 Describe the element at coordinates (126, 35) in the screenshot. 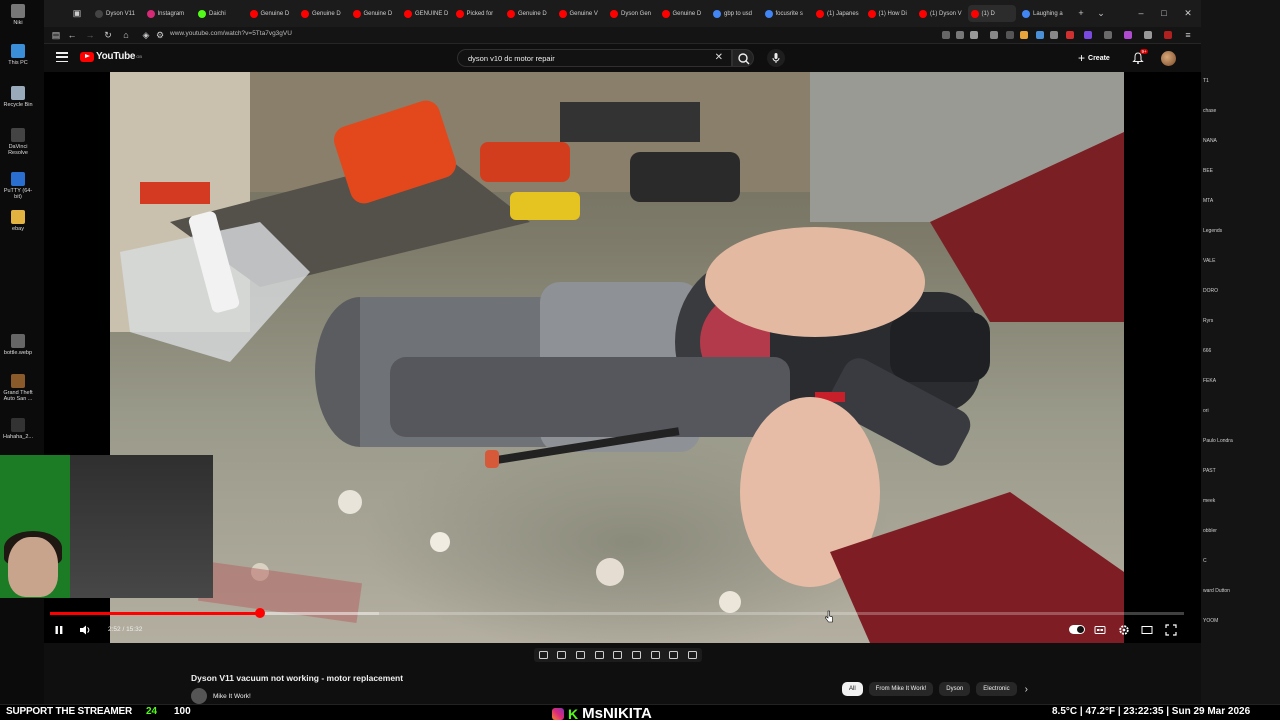

I see `home-icon: ⌂` at that location.